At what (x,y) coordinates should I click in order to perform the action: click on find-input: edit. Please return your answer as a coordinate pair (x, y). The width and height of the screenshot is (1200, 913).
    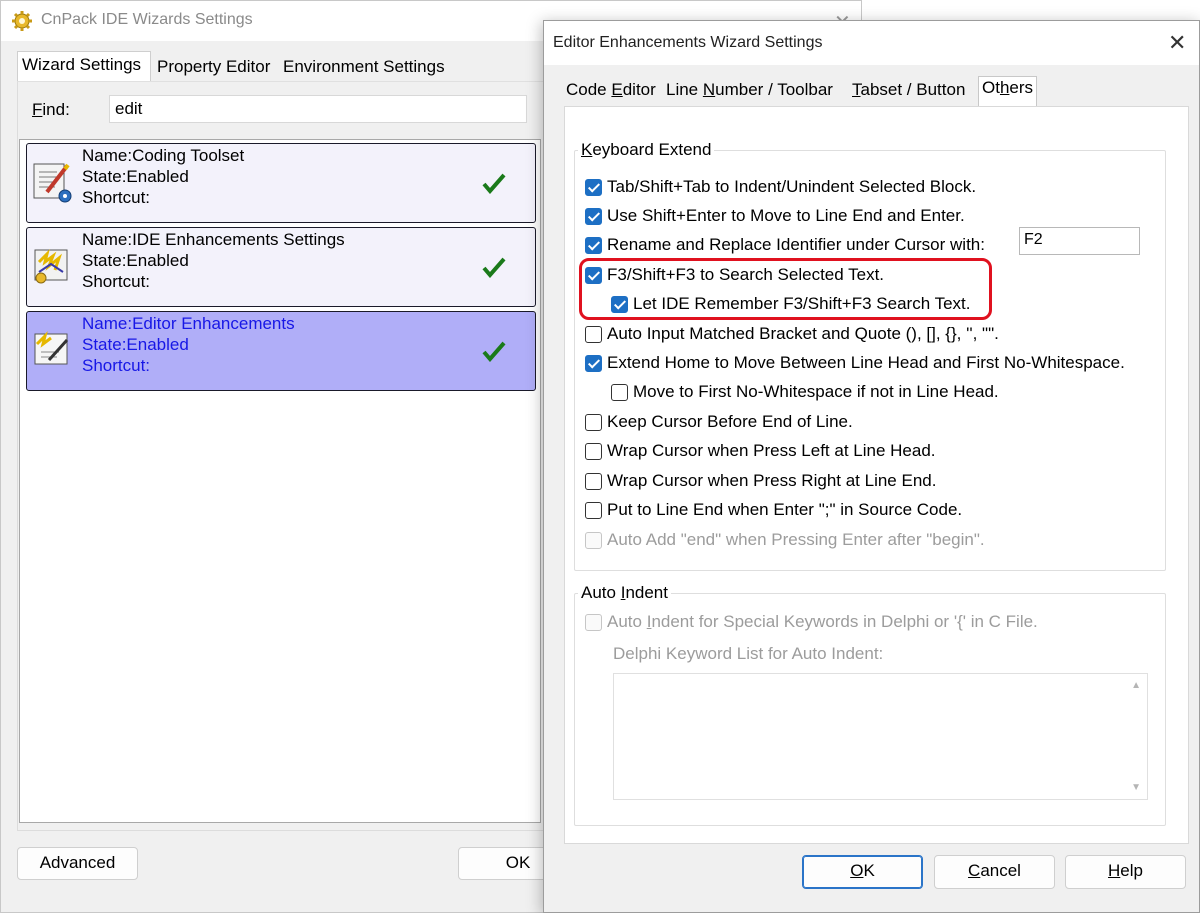
    Looking at the image, I should click on (318, 109).